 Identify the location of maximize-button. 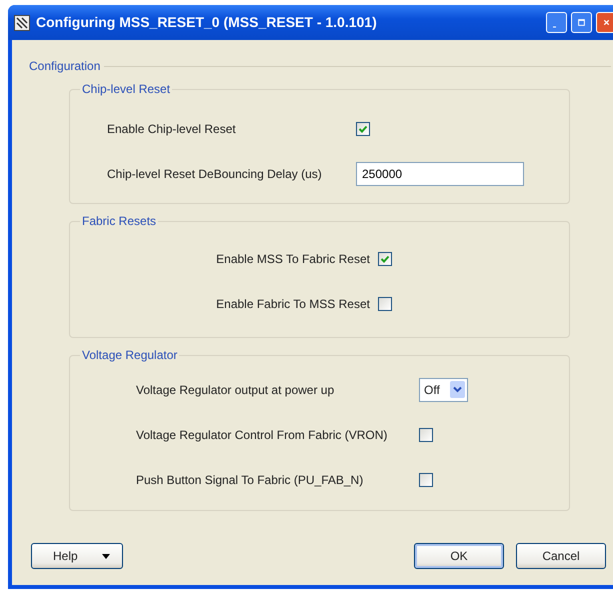
(581, 22).